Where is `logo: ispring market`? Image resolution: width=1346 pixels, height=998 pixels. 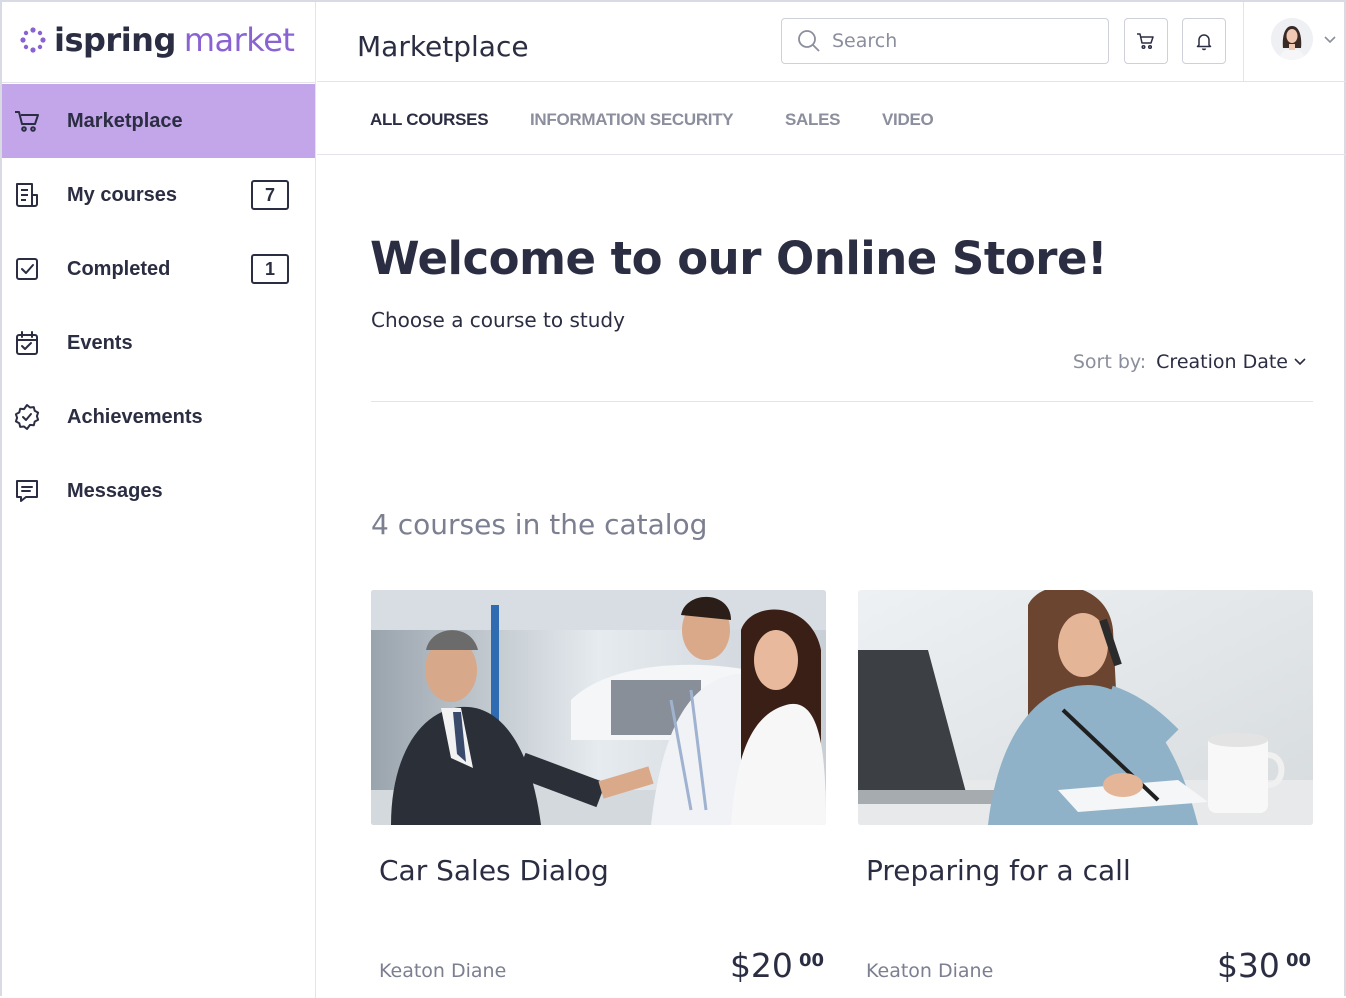
logo: ispring market is located at coordinates (156, 40).